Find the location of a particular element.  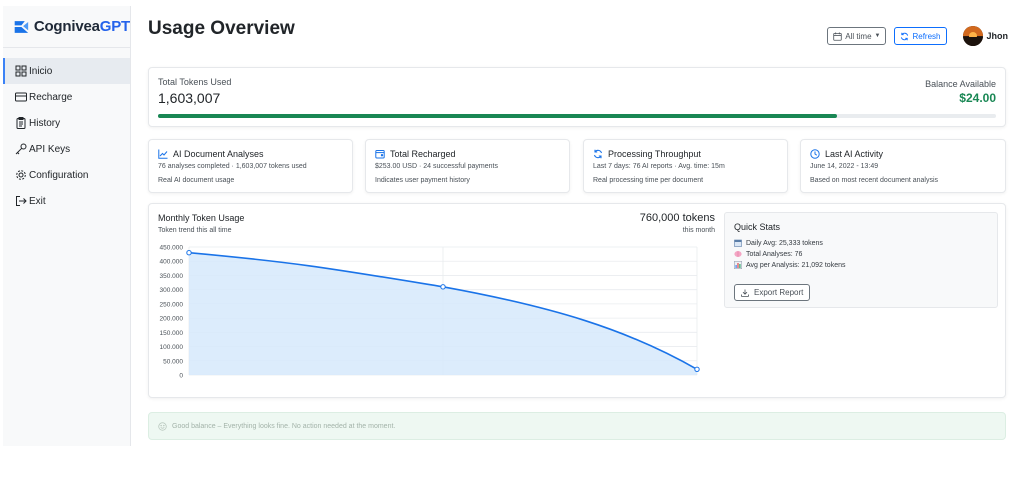

grid-icon is located at coordinates (21, 71).